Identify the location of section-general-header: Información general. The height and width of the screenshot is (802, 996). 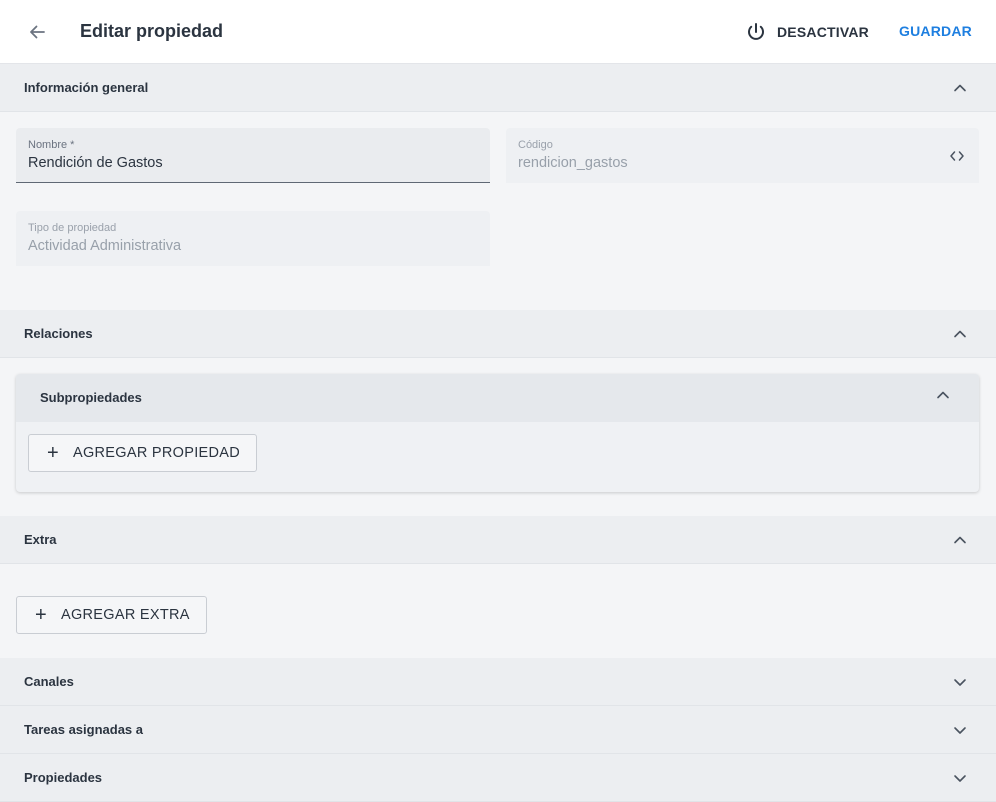
(498, 88).